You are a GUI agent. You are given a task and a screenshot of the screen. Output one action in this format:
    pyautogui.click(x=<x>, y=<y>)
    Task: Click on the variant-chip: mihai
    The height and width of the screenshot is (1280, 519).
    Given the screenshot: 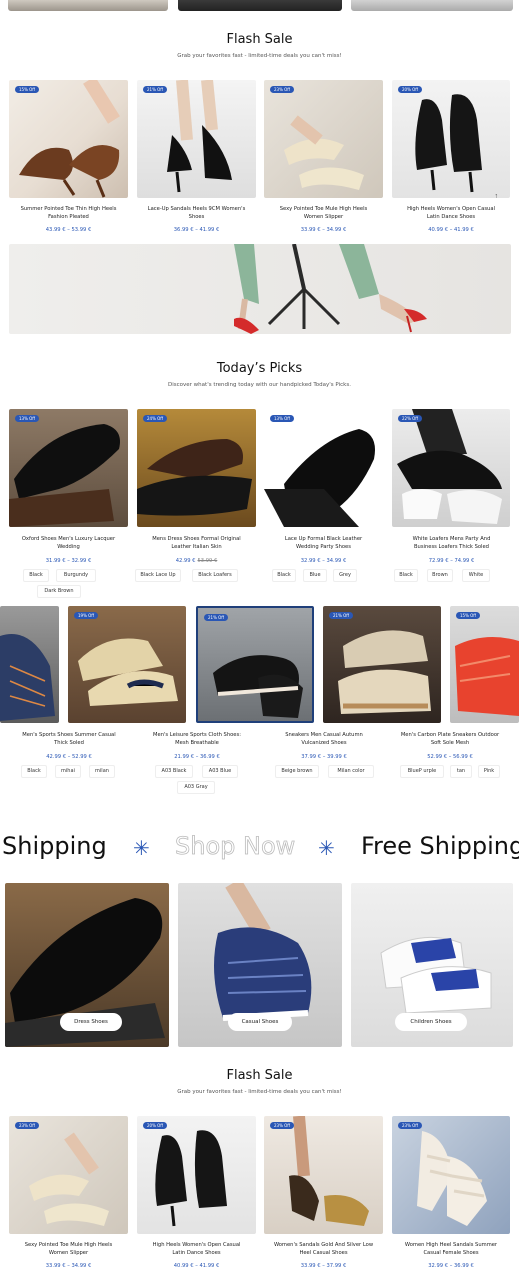 What is the action you would take?
    pyautogui.click(x=68, y=771)
    